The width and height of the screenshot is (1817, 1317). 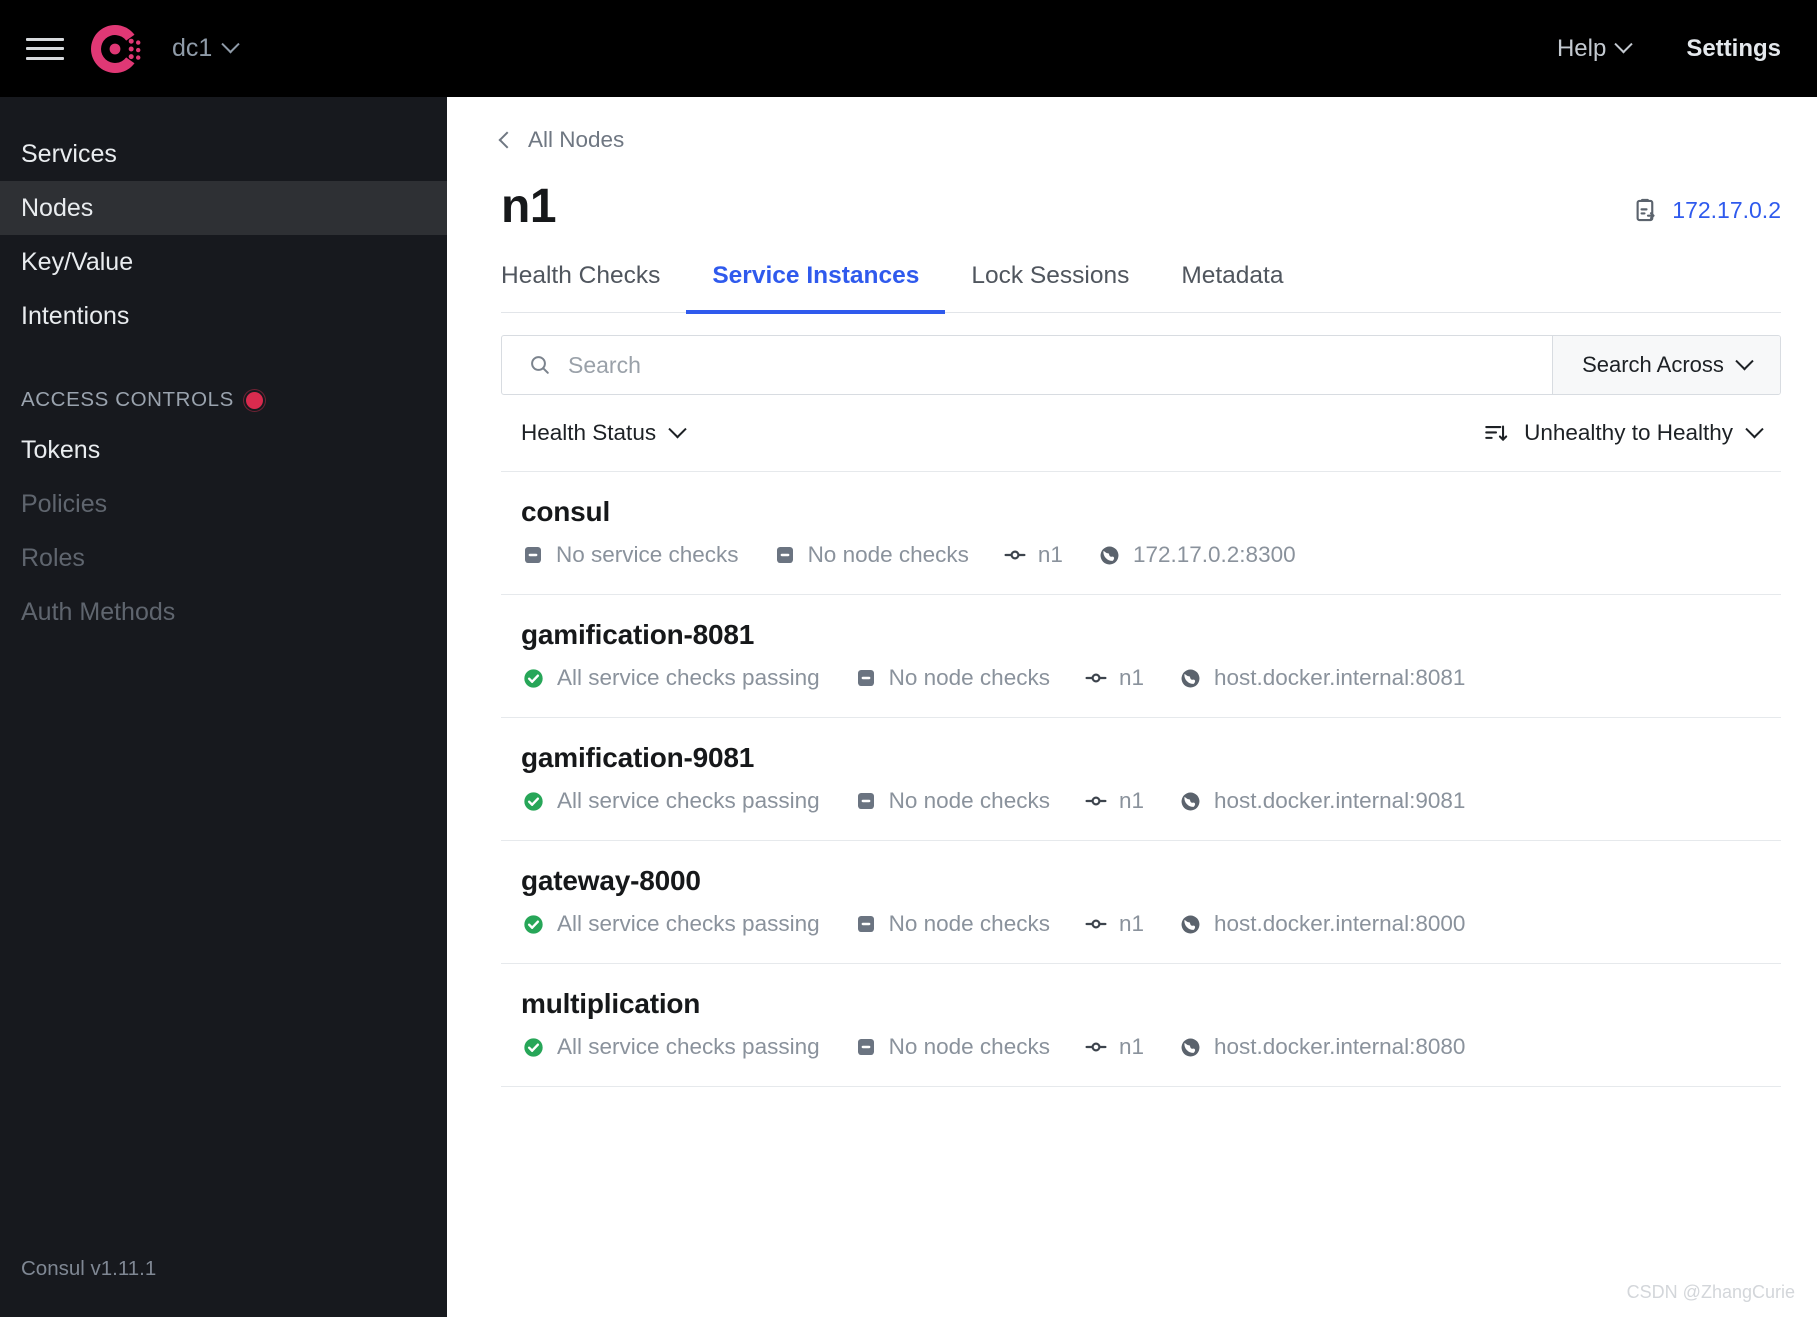 I want to click on datacenter-selector: dc1, so click(x=206, y=48).